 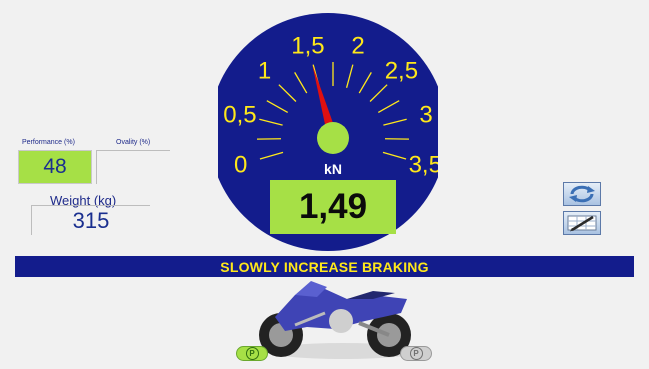 I want to click on park-right-label: P, so click(x=416, y=353).